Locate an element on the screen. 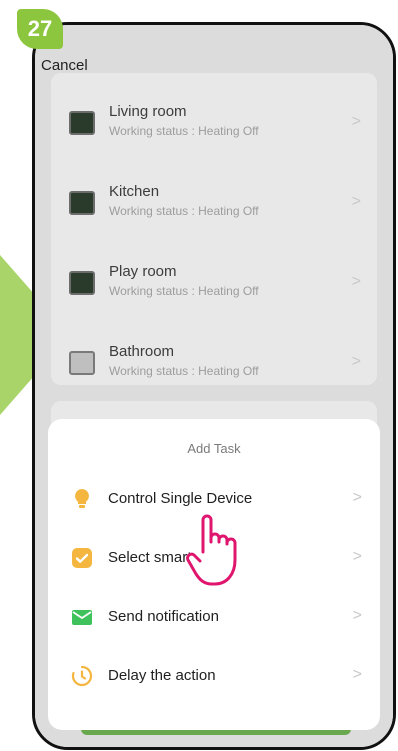  room-name: Kitchen is located at coordinates (134, 191).